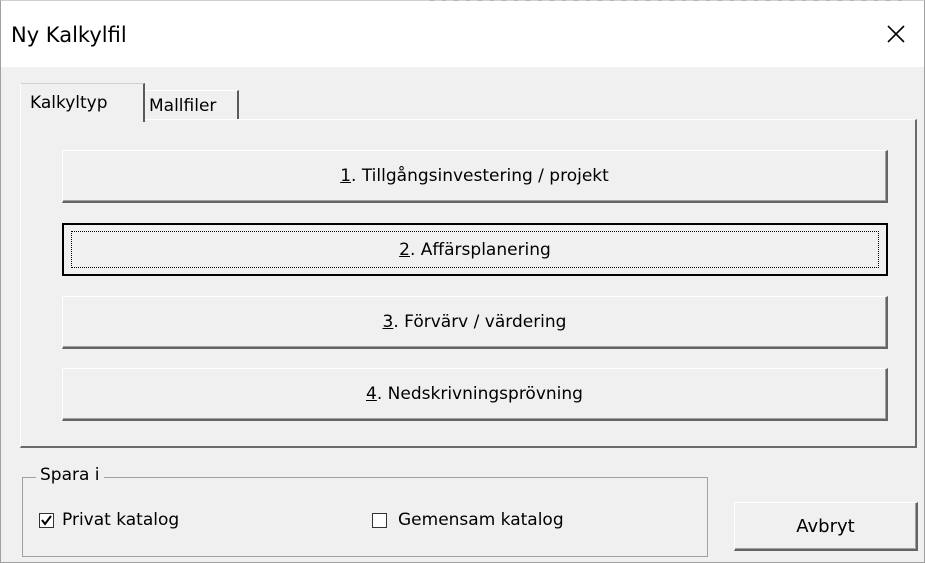 The width and height of the screenshot is (925, 563). I want to click on title-bar: Ny Kalkylfil, so click(462, 34).